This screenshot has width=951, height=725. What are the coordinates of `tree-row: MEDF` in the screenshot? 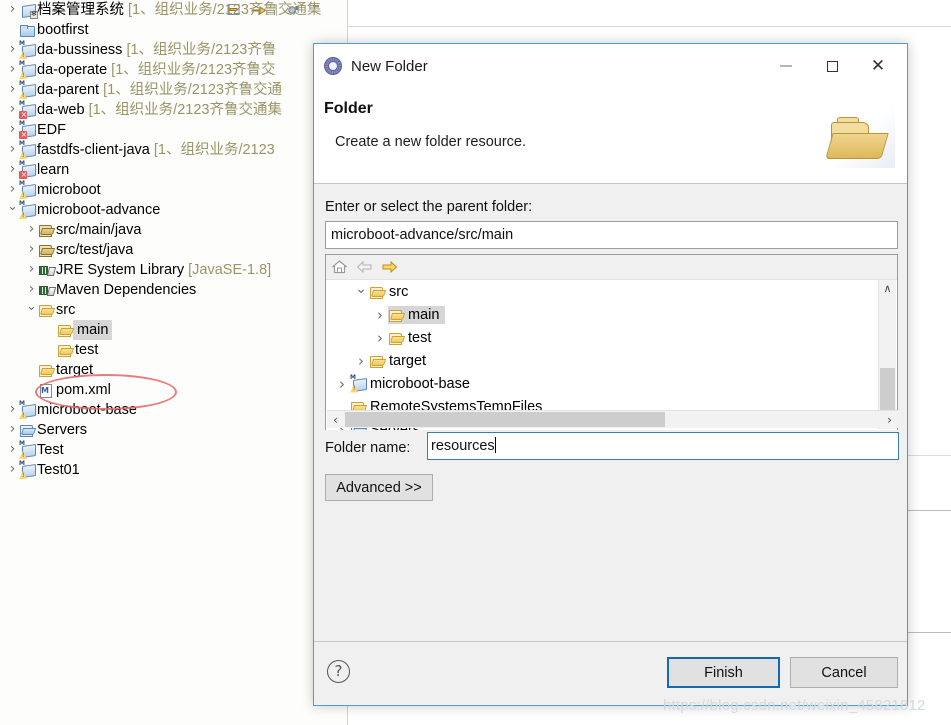 It's located at (173, 130).